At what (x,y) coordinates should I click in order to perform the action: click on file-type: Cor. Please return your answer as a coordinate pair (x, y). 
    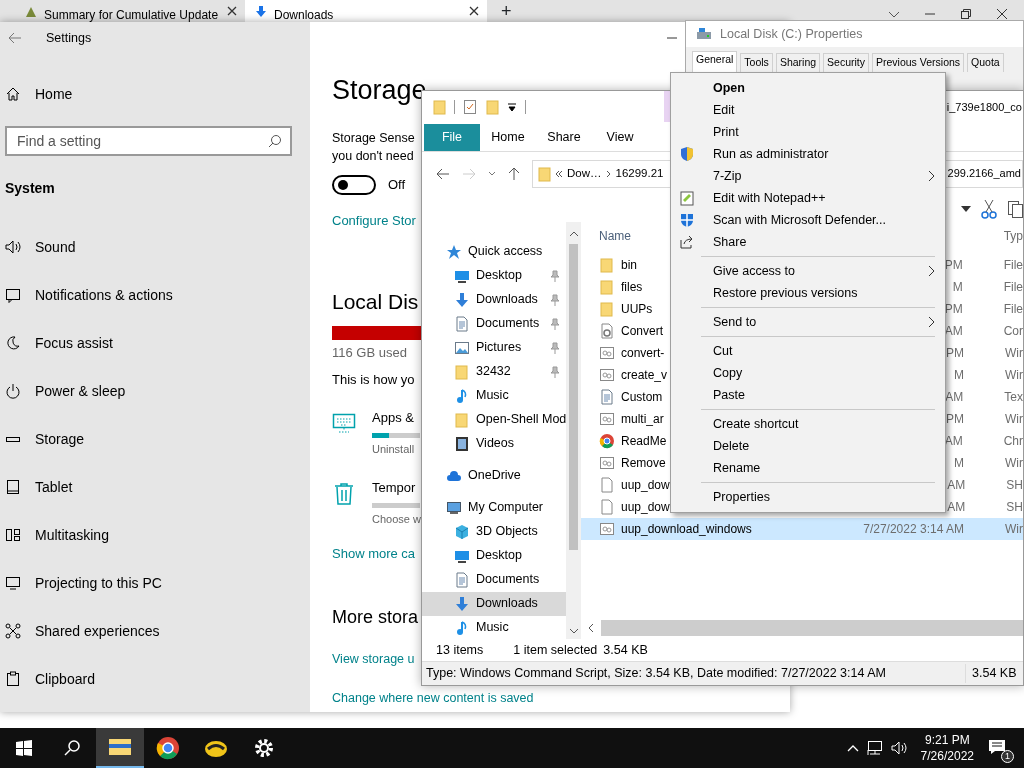
    Looking at the image, I should click on (1013, 331).